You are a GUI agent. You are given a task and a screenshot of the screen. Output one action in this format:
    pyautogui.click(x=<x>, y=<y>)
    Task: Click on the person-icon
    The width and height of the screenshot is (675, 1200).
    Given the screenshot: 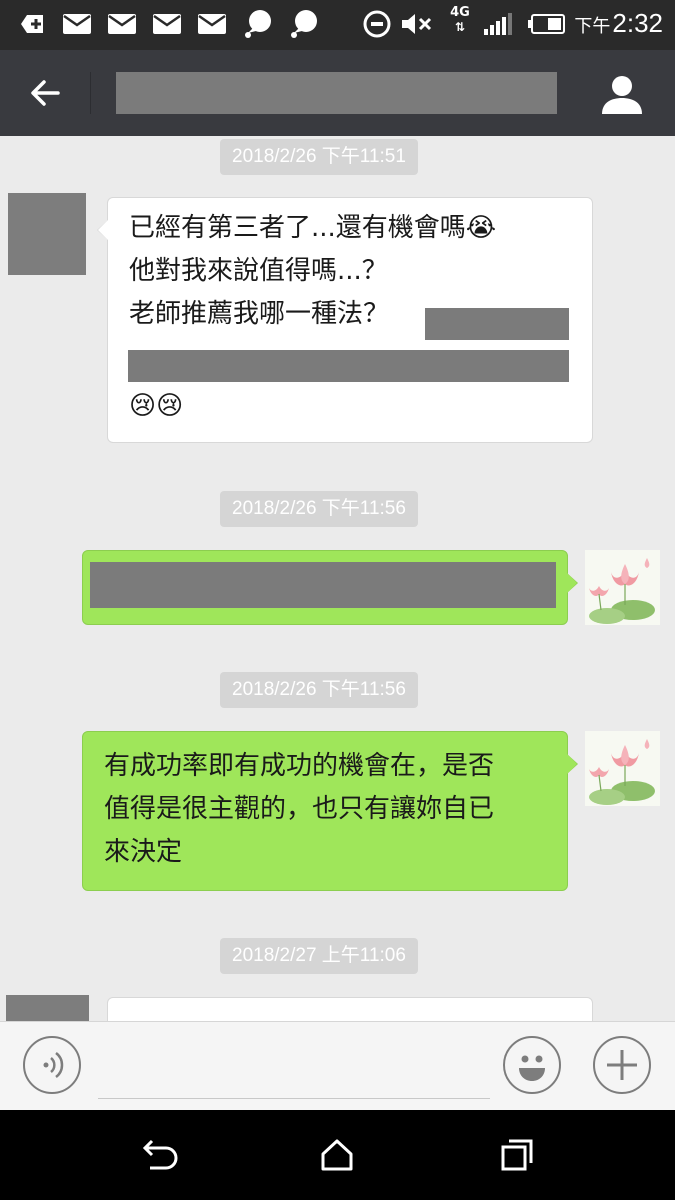 What is the action you would take?
    pyautogui.click(x=622, y=95)
    